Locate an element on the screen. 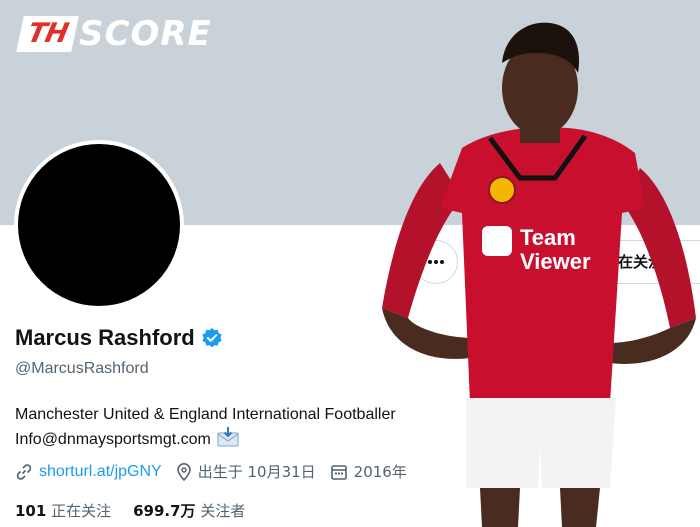  followers-label: 关注者 is located at coordinates (223, 511).